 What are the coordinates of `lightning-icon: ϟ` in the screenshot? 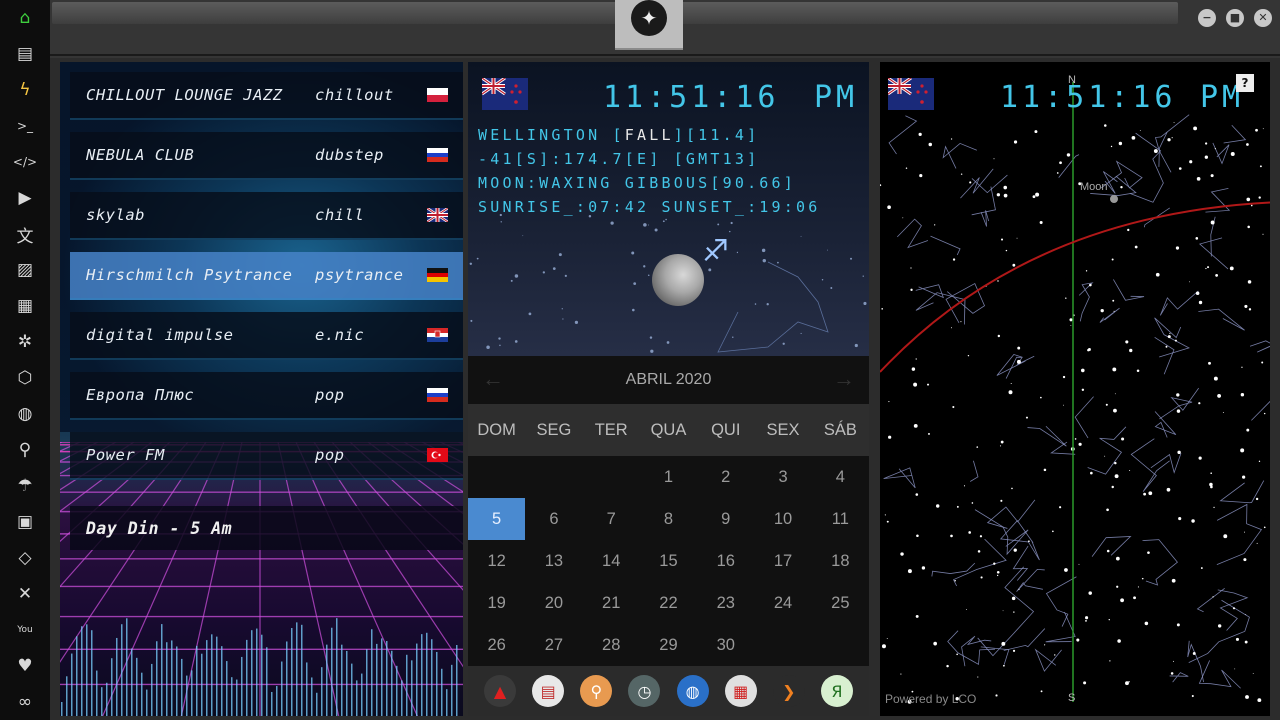 It's located at (25, 90).